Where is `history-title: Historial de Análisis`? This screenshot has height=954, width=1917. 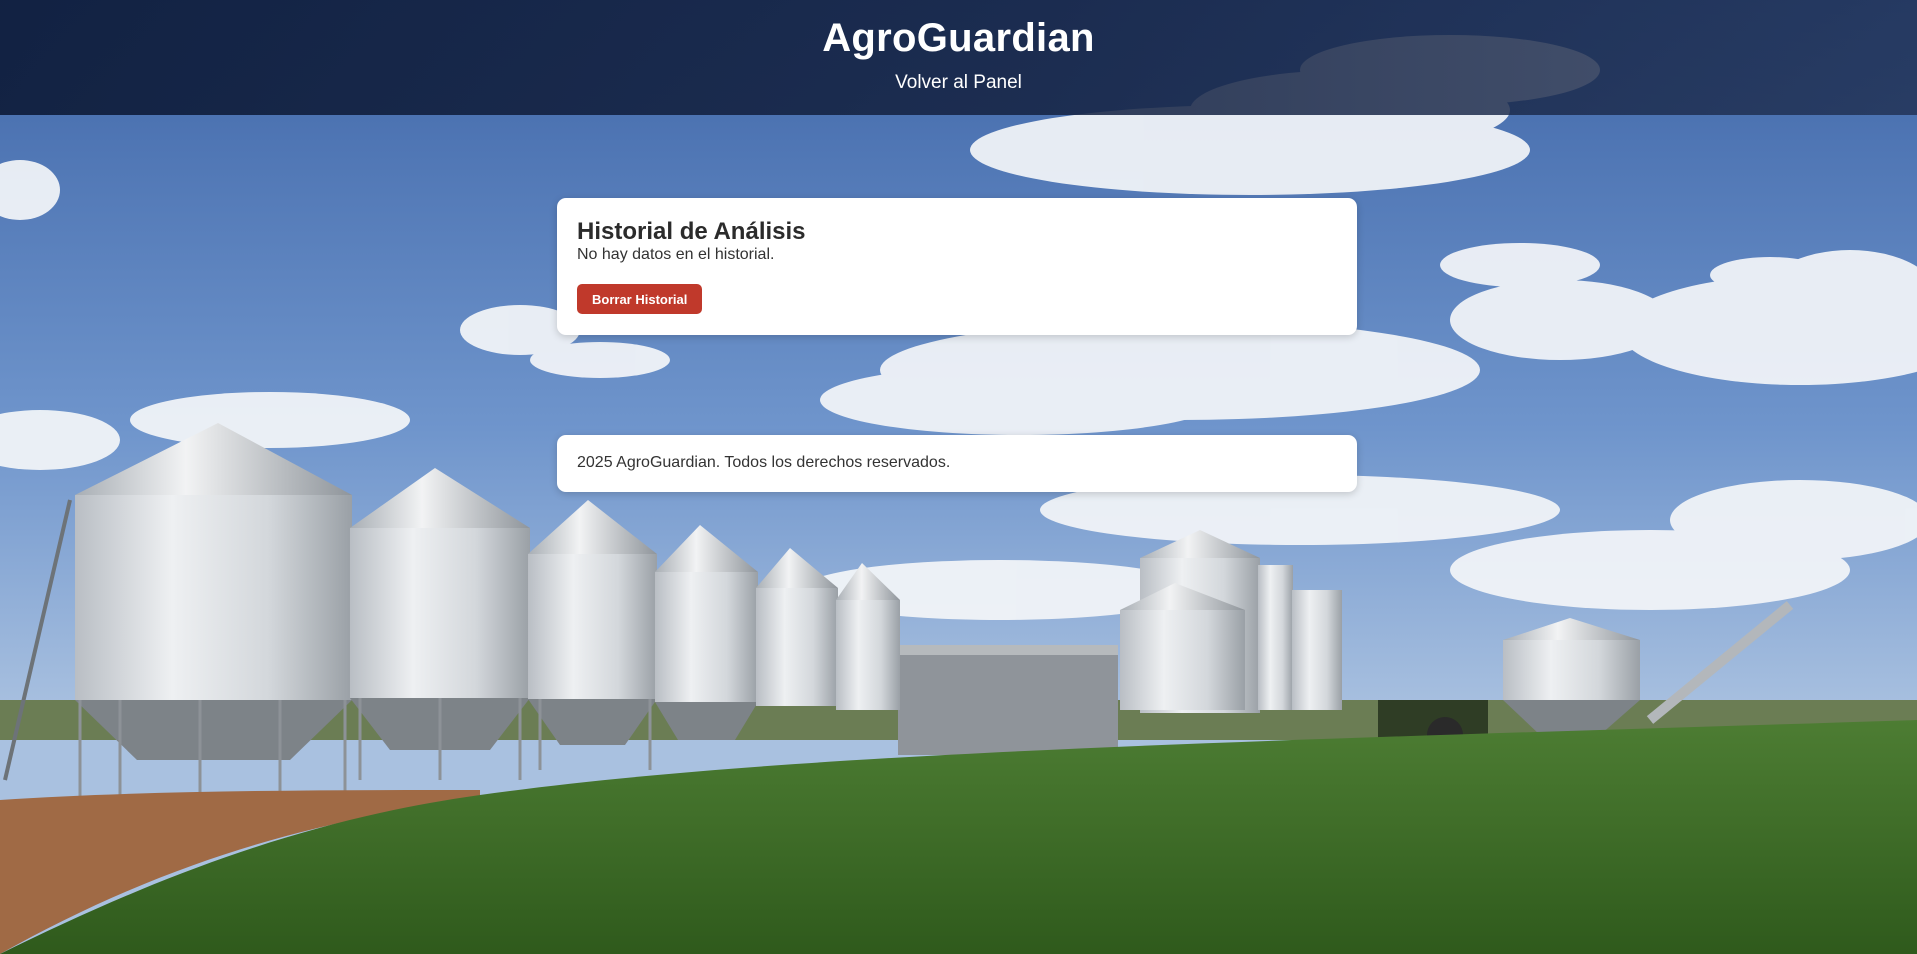
history-title: Historial de Análisis is located at coordinates (691, 231).